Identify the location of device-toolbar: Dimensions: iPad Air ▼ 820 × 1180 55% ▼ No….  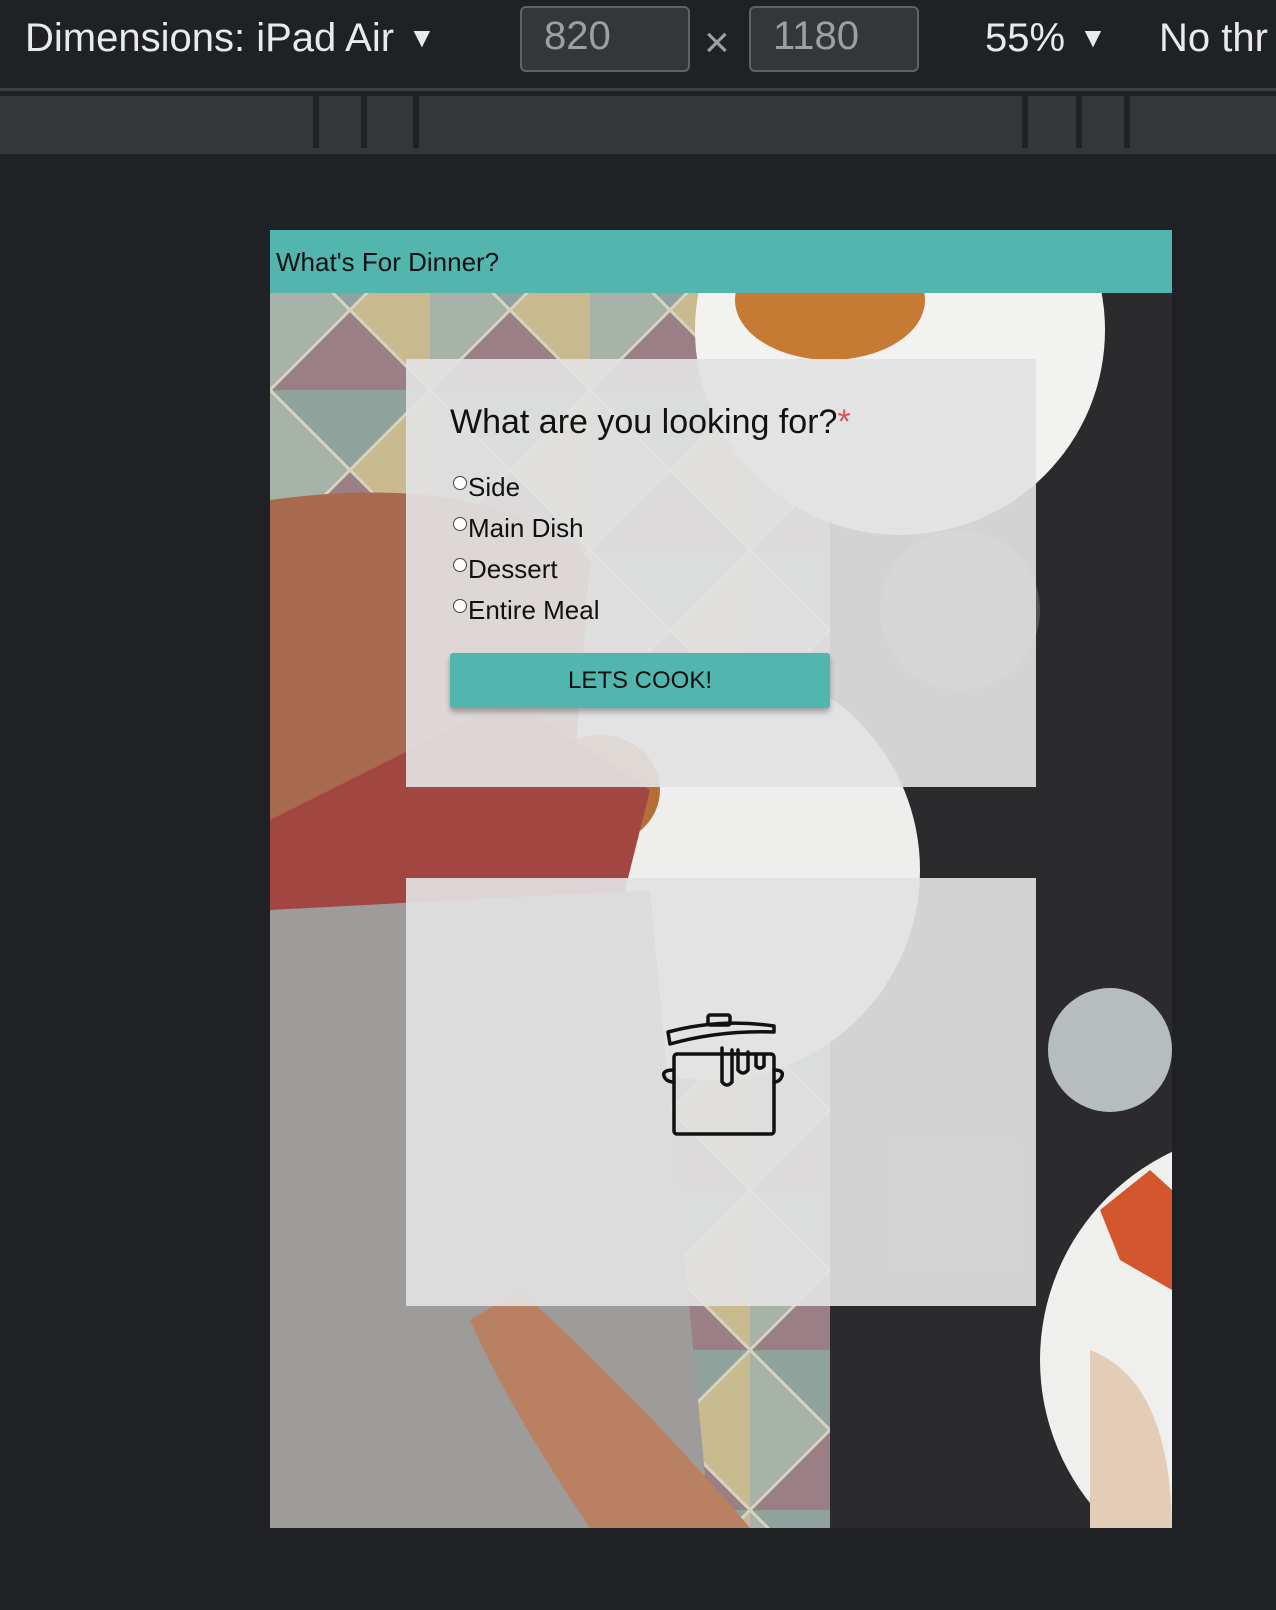
(638, 45).